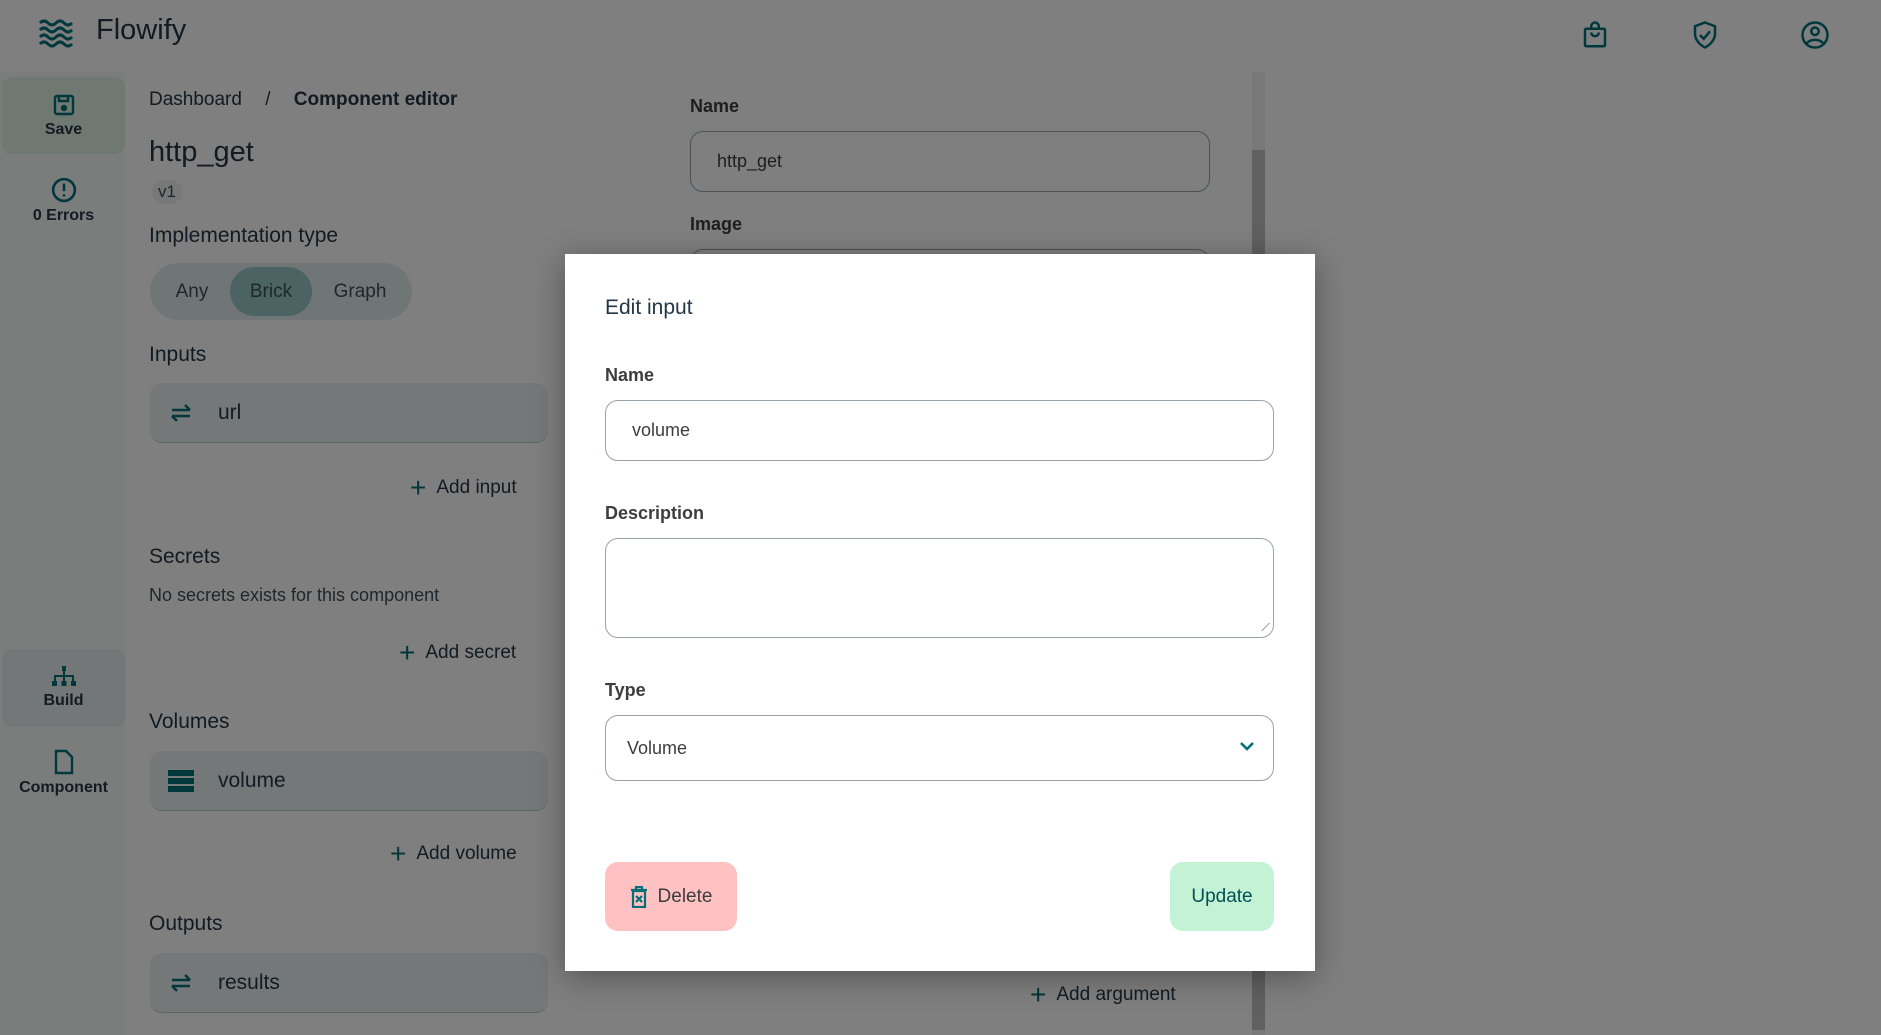 The width and height of the screenshot is (1881, 1035). I want to click on trash-icon, so click(639, 896).